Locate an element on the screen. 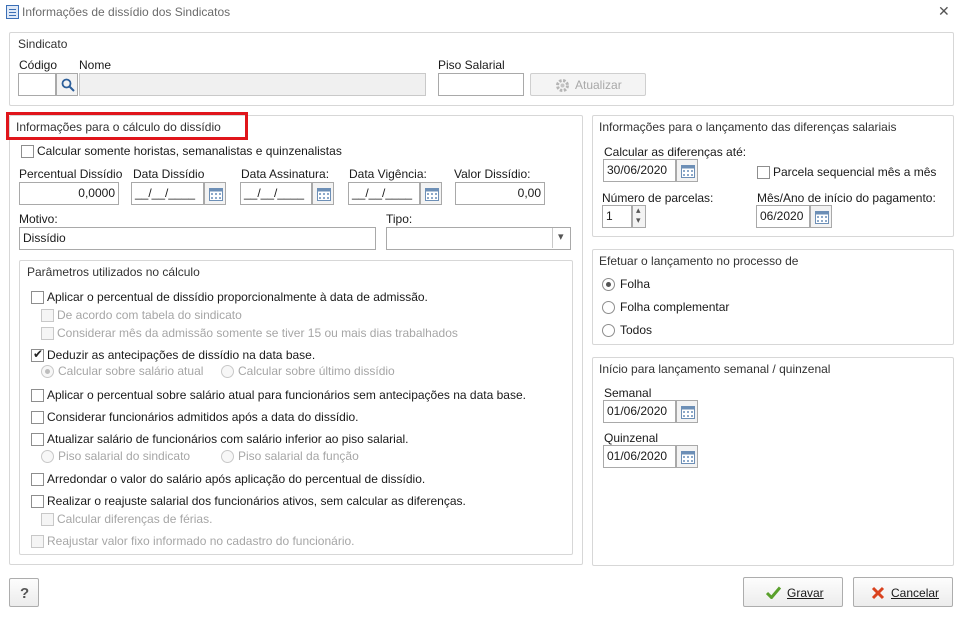  p7a-checkbox is located at coordinates (47, 519).